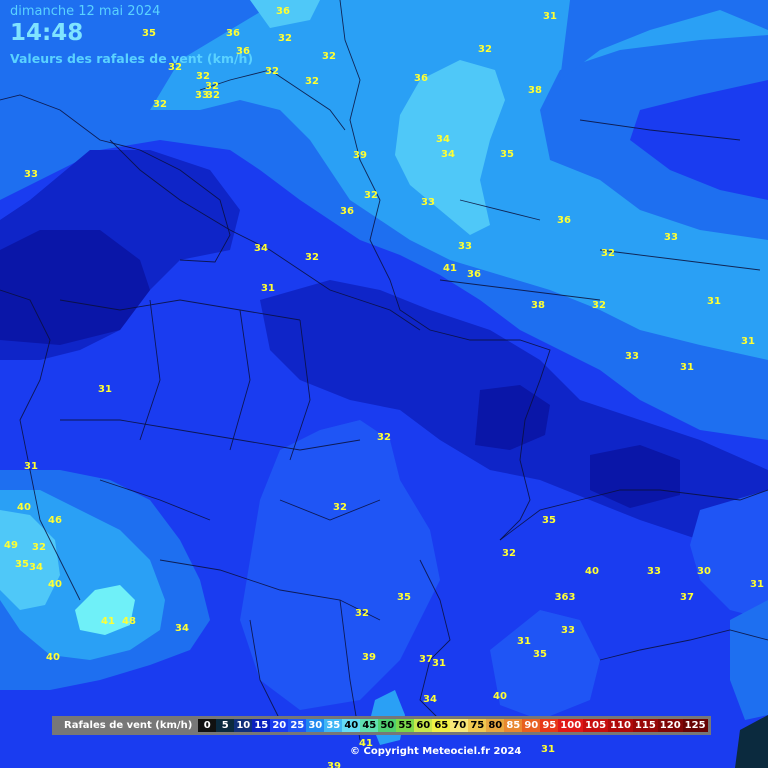 This screenshot has height=768, width=768. Describe the element at coordinates (565, 597) in the screenshot. I see `gust-value: 363` at that location.